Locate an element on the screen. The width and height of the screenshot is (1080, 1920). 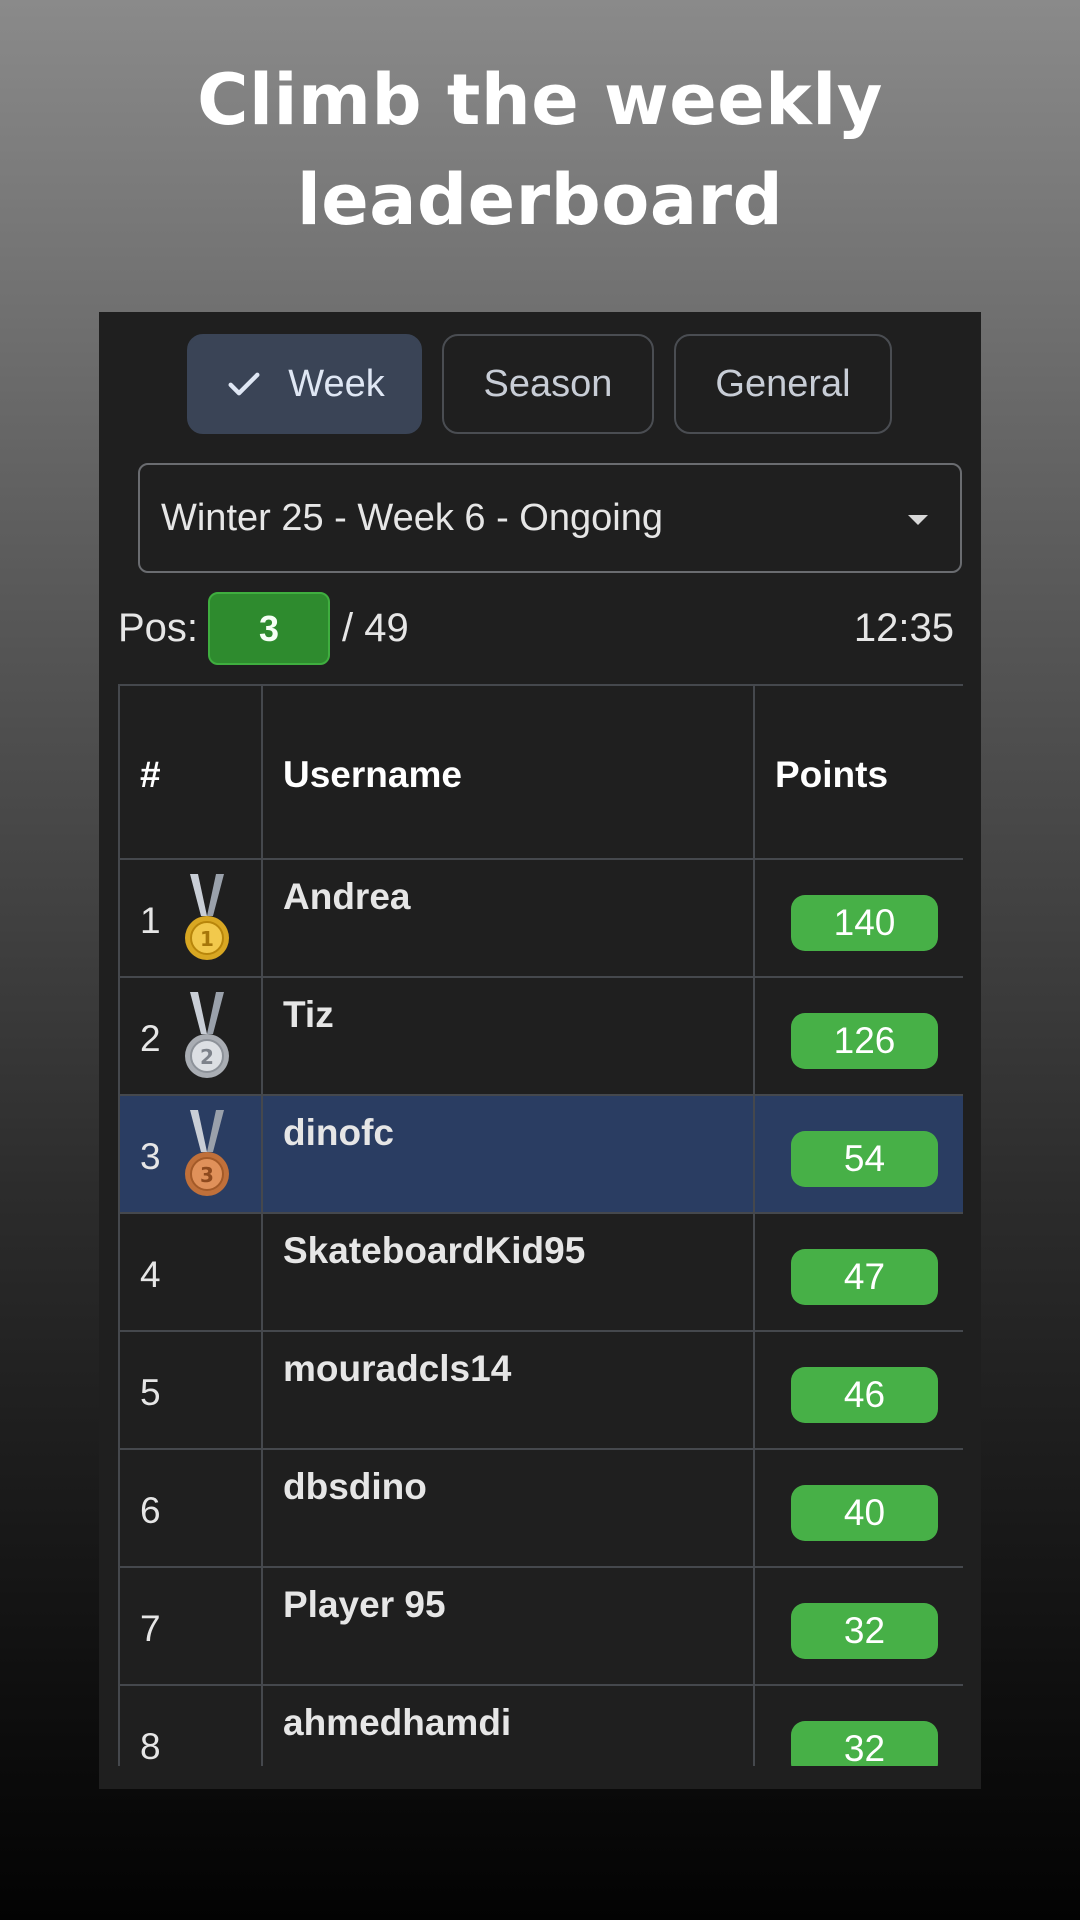
tab-general: General is located at coordinates (783, 384).